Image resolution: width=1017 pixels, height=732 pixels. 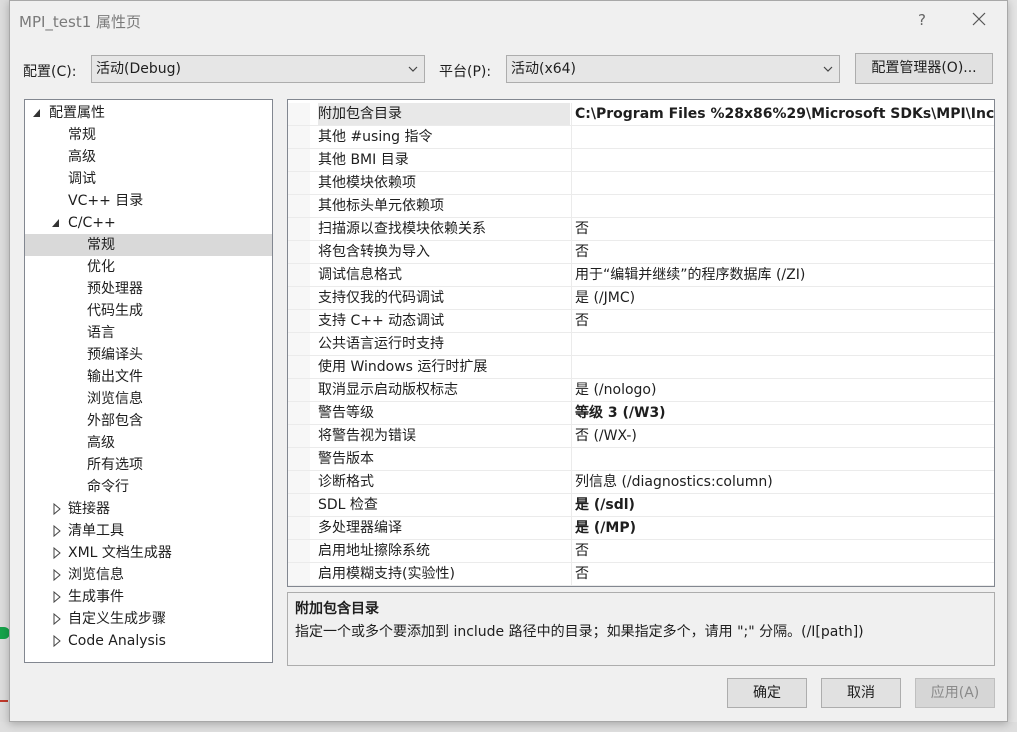 I want to click on platform-select: 活动(x64), so click(x=673, y=69).